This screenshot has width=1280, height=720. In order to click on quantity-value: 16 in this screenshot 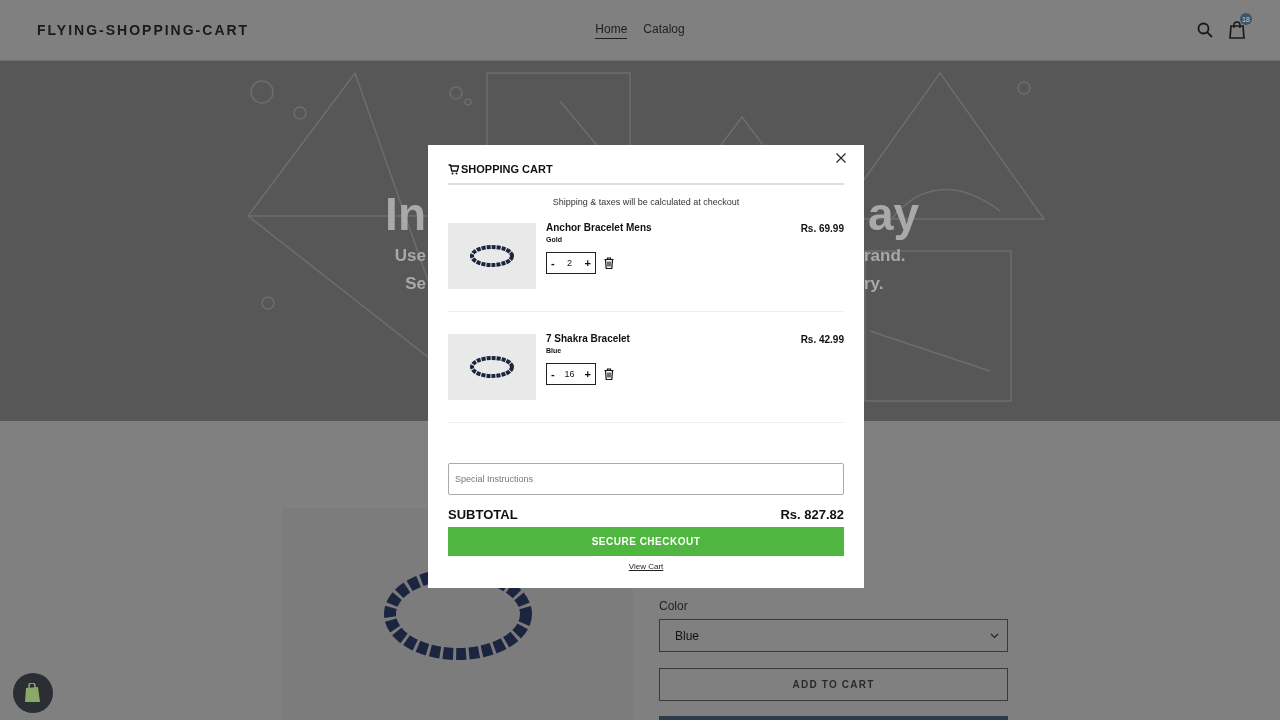, I will do `click(569, 374)`.